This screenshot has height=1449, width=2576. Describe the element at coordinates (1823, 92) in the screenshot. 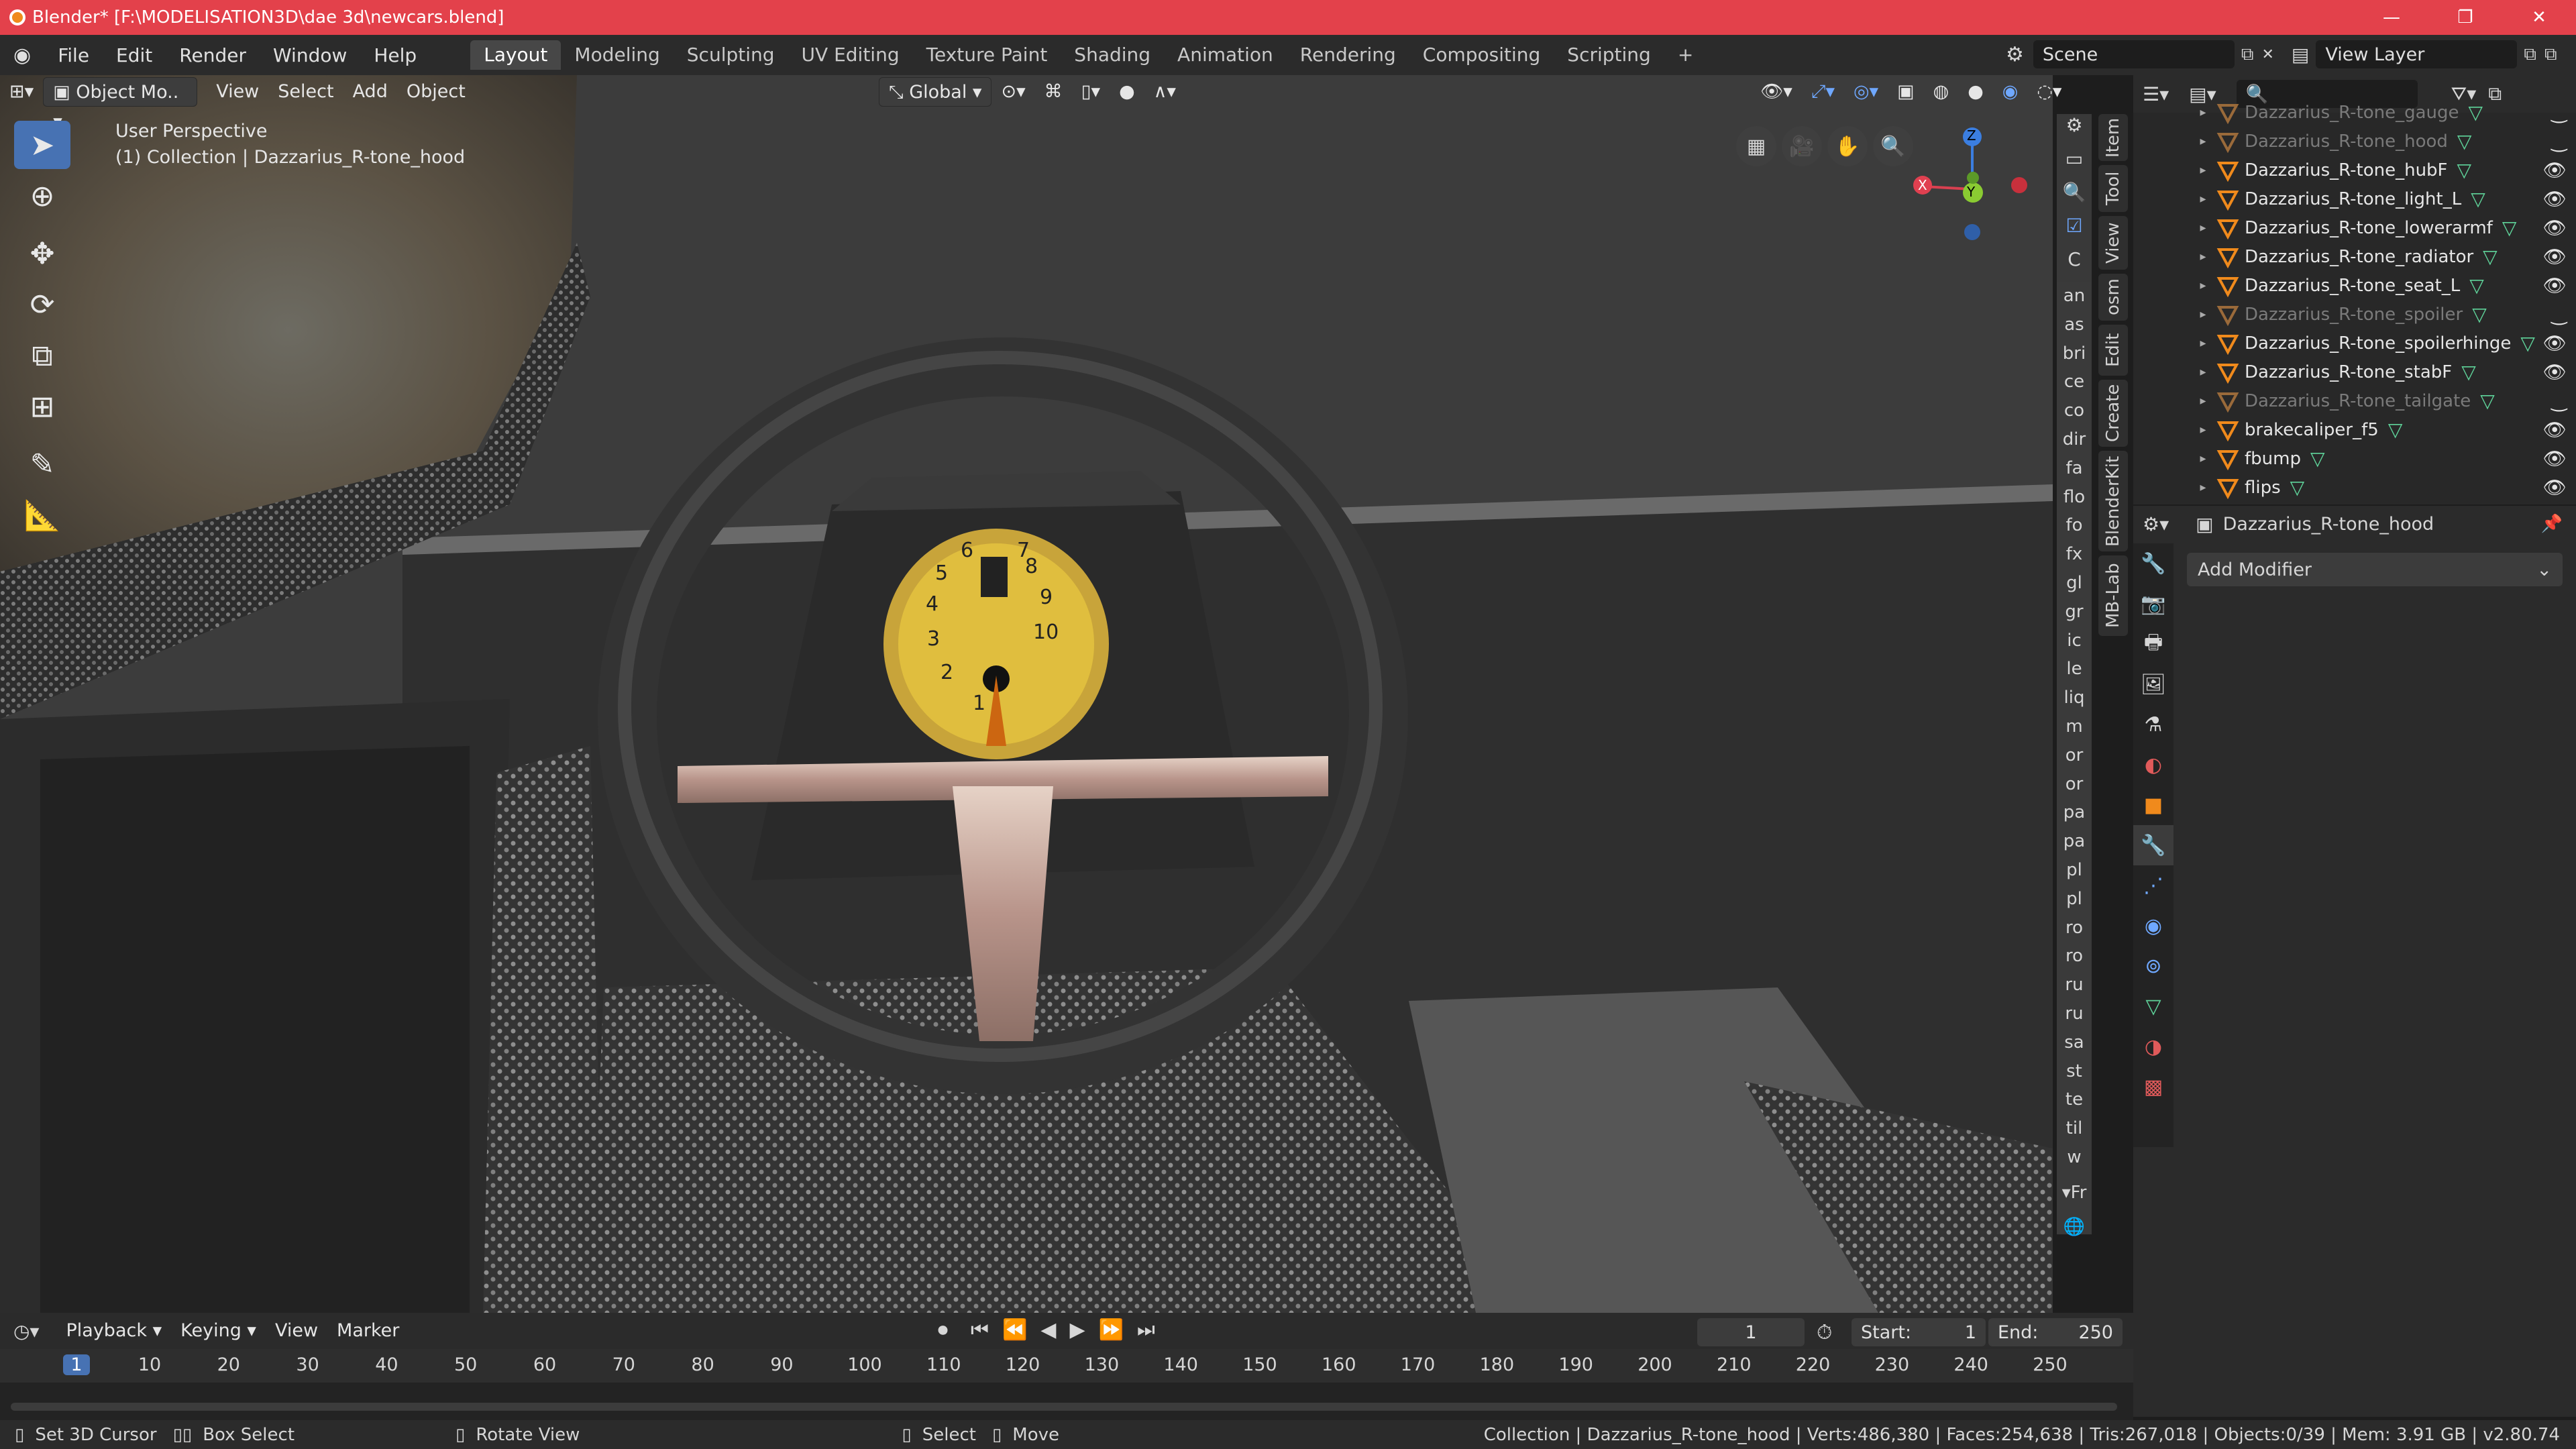

I see `gizmo-toggle-icon: ⤢▾` at that location.